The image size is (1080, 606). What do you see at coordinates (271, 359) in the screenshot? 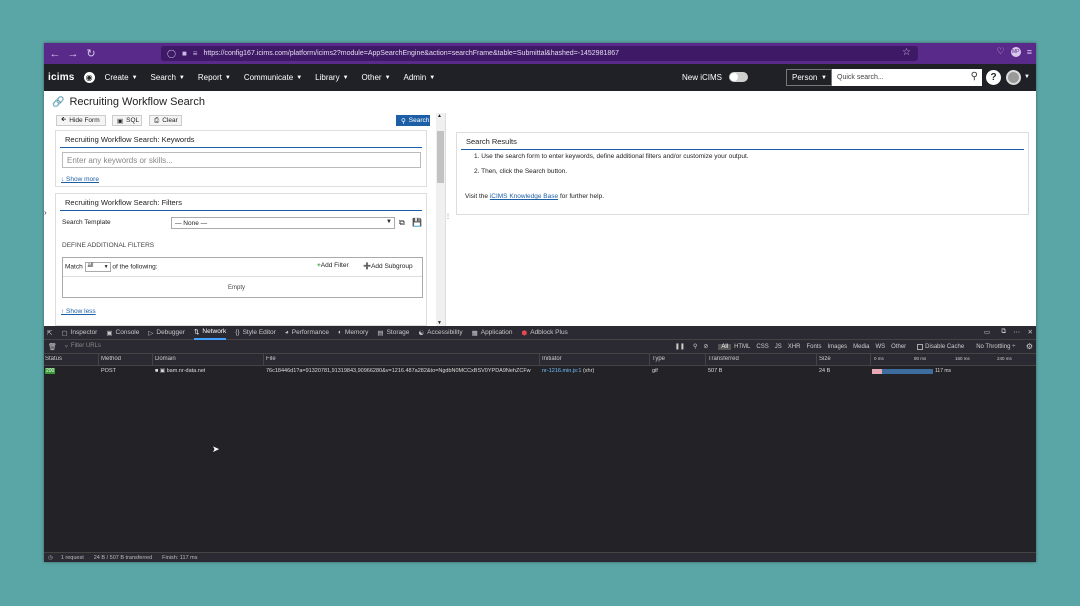
I see `col-file: File` at bounding box center [271, 359].